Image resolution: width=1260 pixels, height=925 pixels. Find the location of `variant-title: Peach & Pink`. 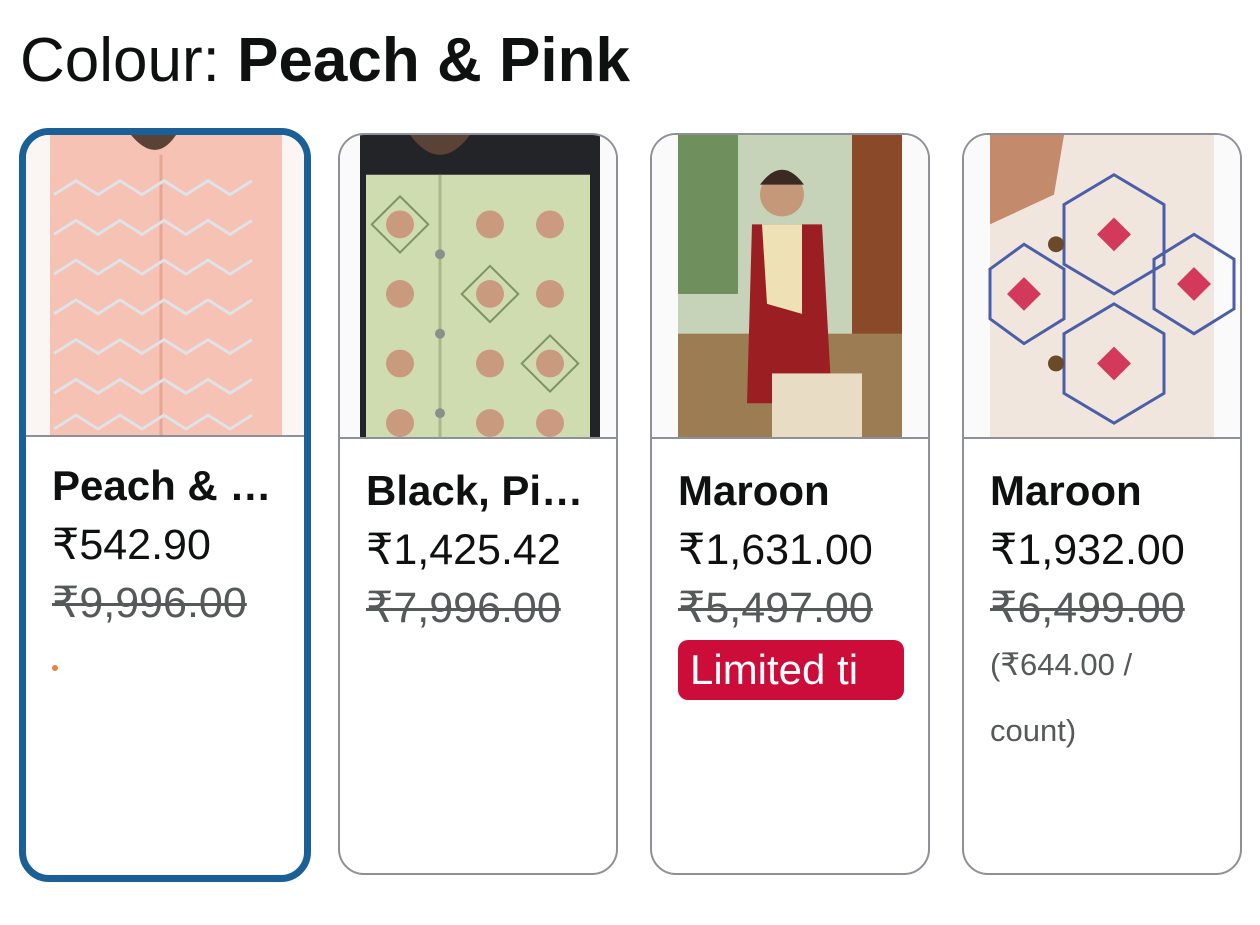

variant-title: Peach & Pink is located at coordinates (173, 485).